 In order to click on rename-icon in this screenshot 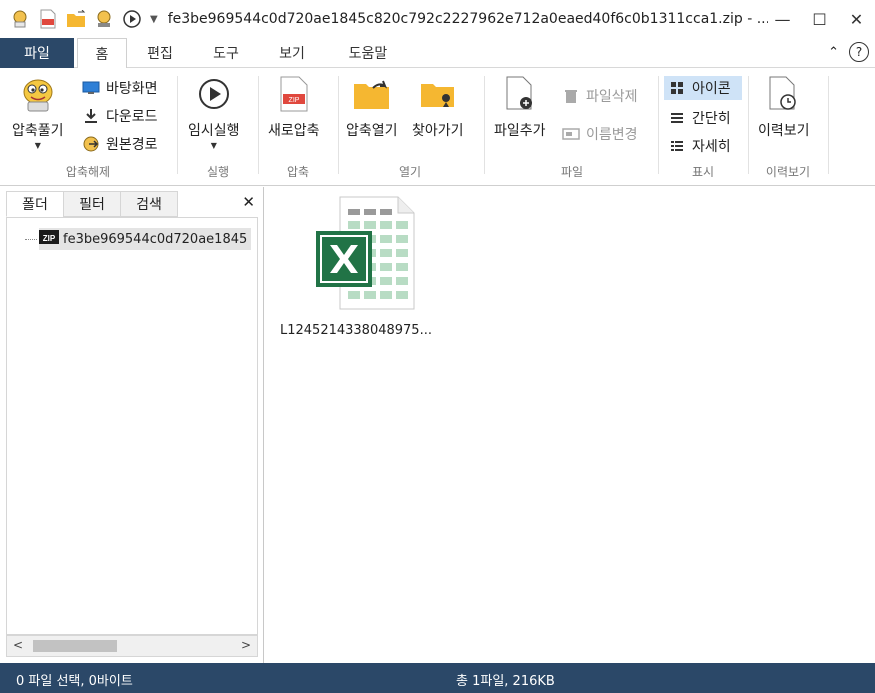, I will do `click(571, 134)`.